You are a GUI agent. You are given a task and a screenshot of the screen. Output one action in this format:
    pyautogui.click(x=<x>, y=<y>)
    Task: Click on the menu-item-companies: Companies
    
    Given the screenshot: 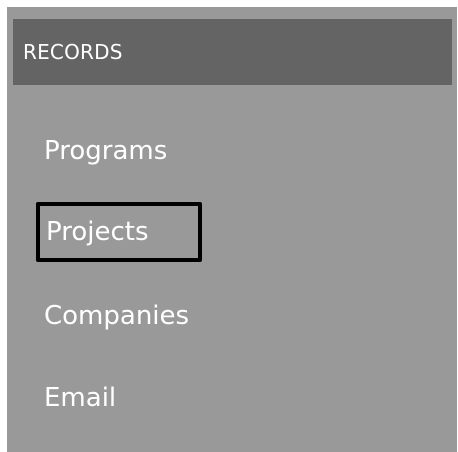 What is the action you would take?
    pyautogui.click(x=116, y=316)
    